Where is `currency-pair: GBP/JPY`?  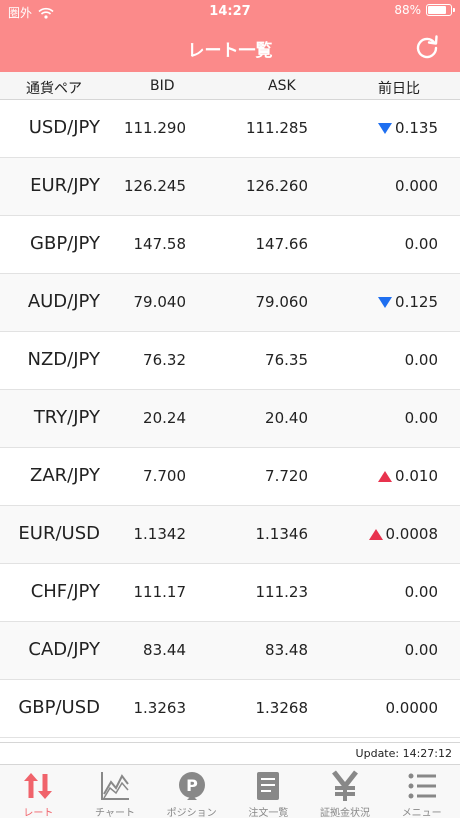 currency-pair: GBP/JPY is located at coordinates (65, 243).